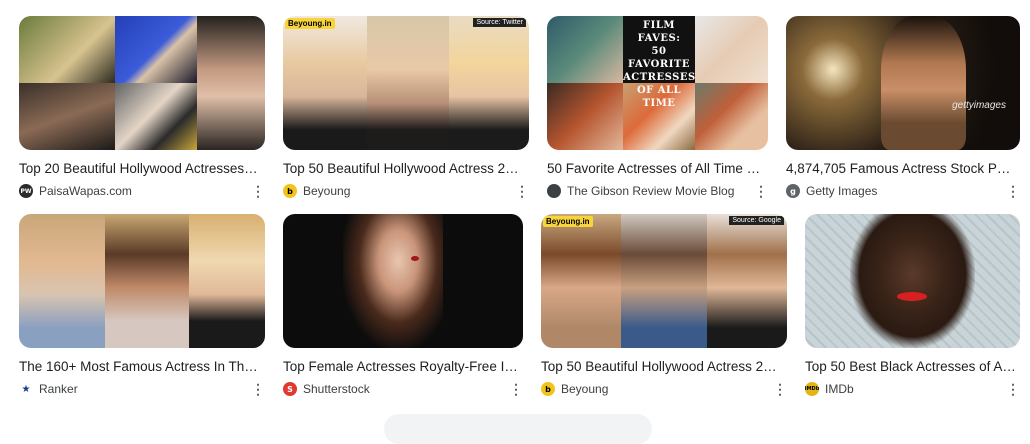 This screenshot has height=444, width=1030. Describe the element at coordinates (842, 191) in the screenshot. I see `source-name: Getty Images` at that location.